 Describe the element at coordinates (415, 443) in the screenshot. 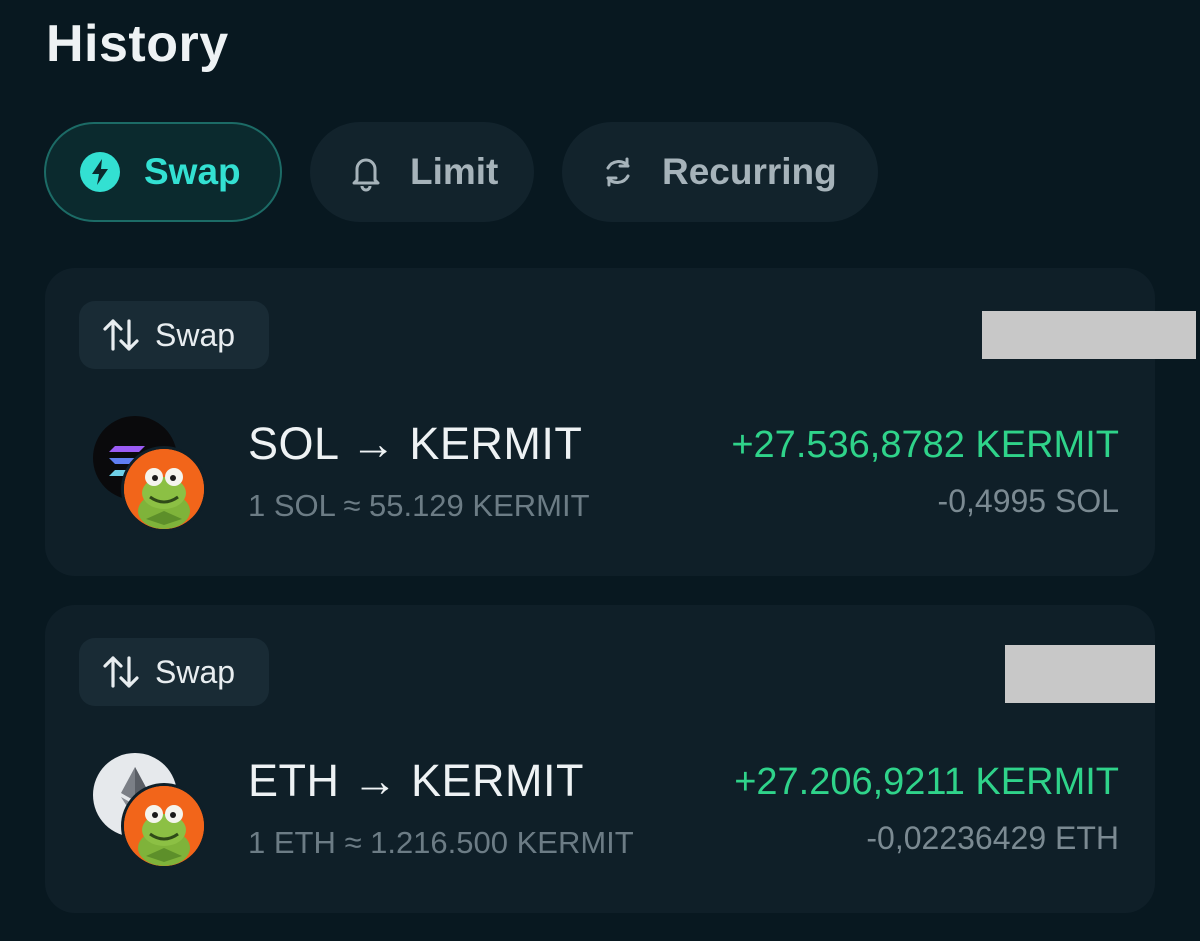

I see `swap-pair: SOL → KERMIT` at that location.